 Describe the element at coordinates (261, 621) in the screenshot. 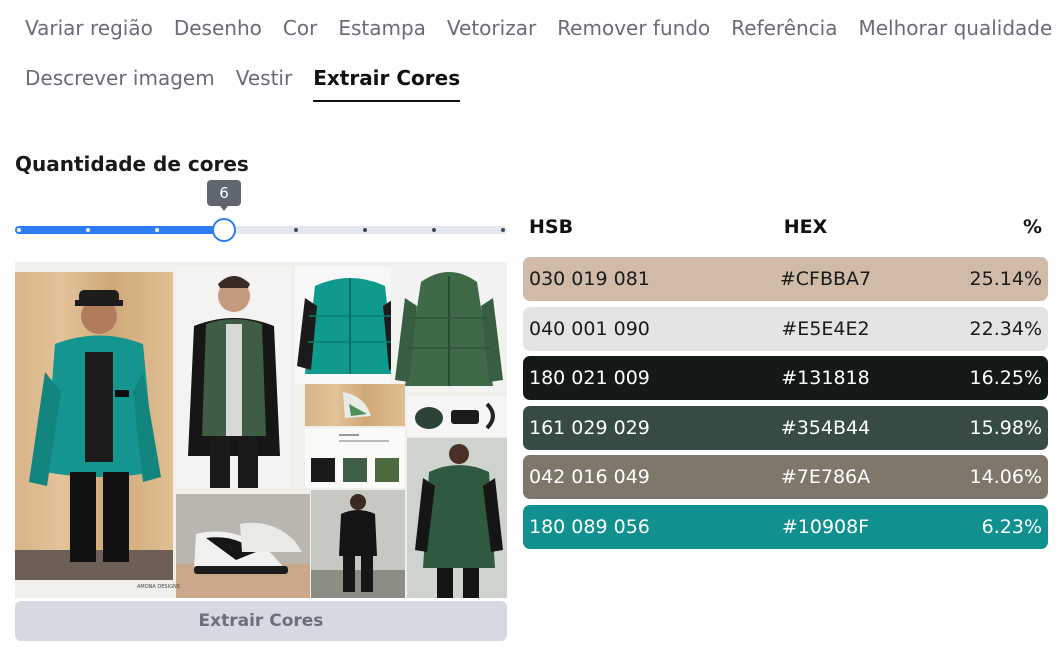

I see `extract-colors-button: Extrair Cores` at that location.